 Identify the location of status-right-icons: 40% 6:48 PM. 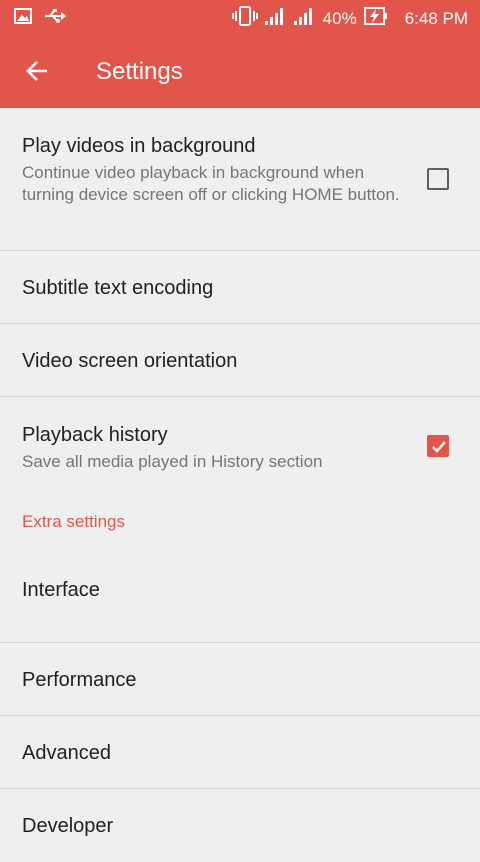
(349, 19).